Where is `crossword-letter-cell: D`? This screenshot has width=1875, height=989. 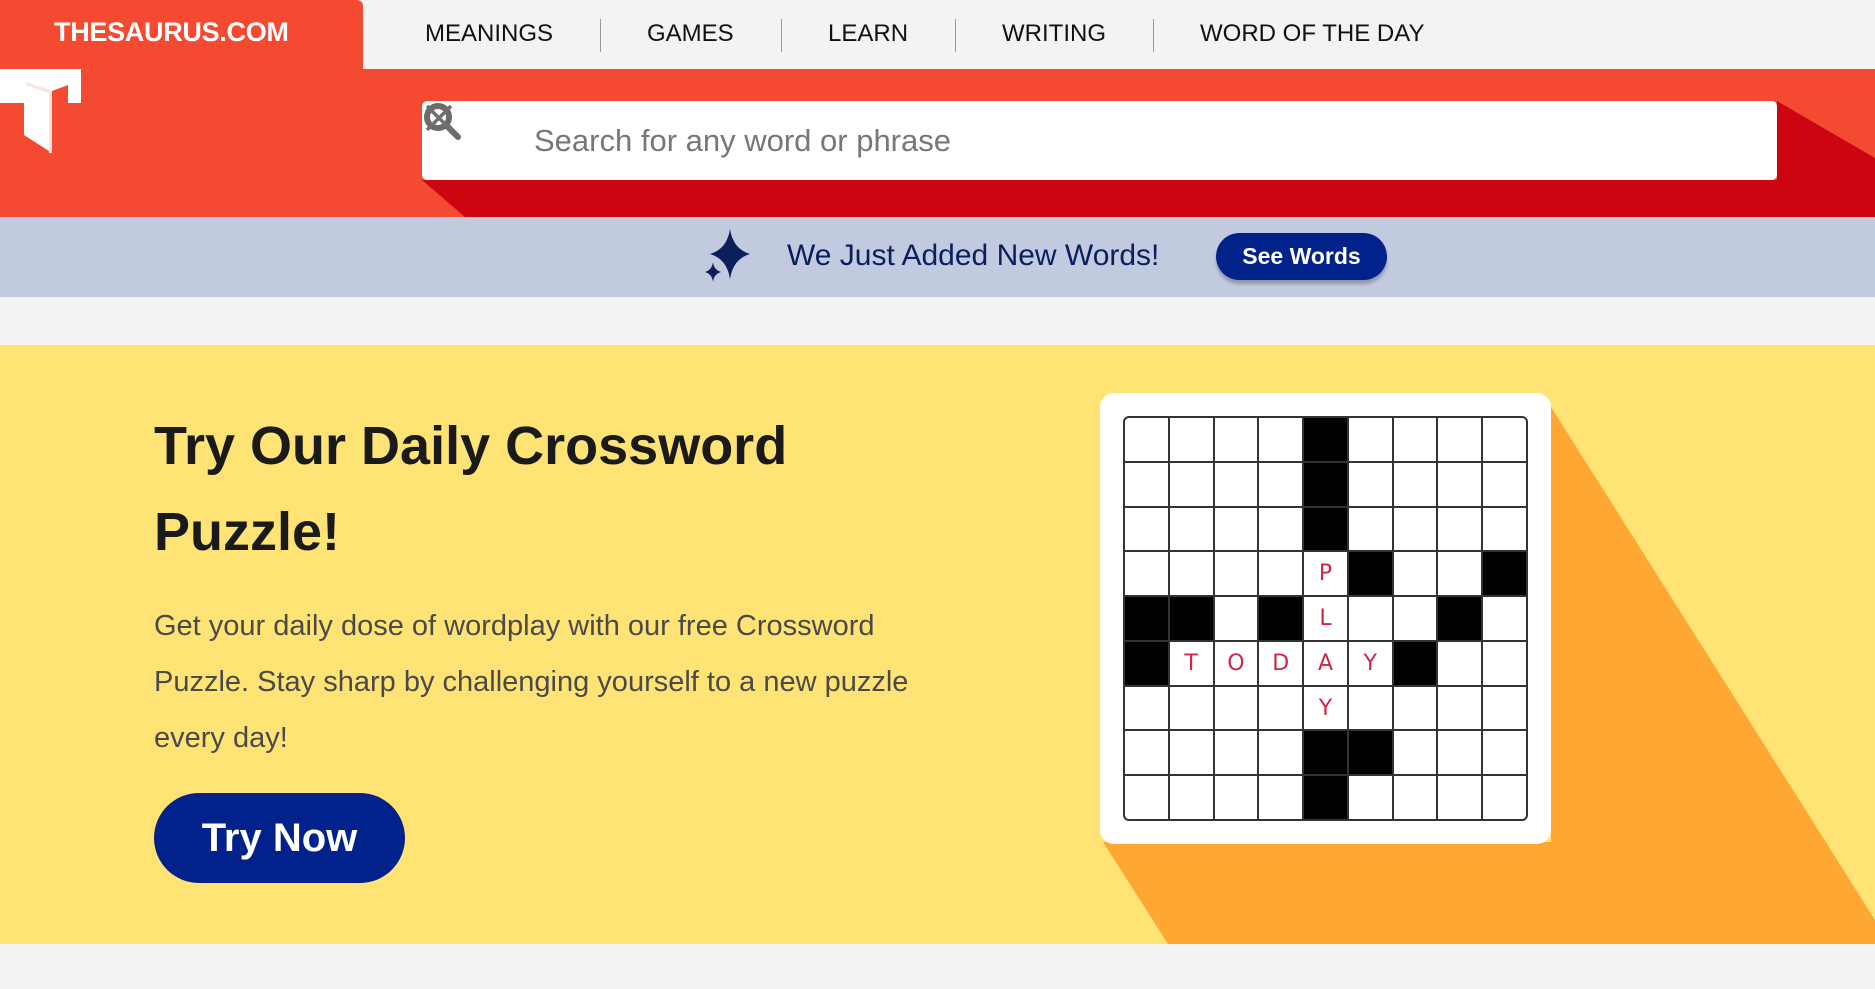 crossword-letter-cell: D is located at coordinates (1281, 663).